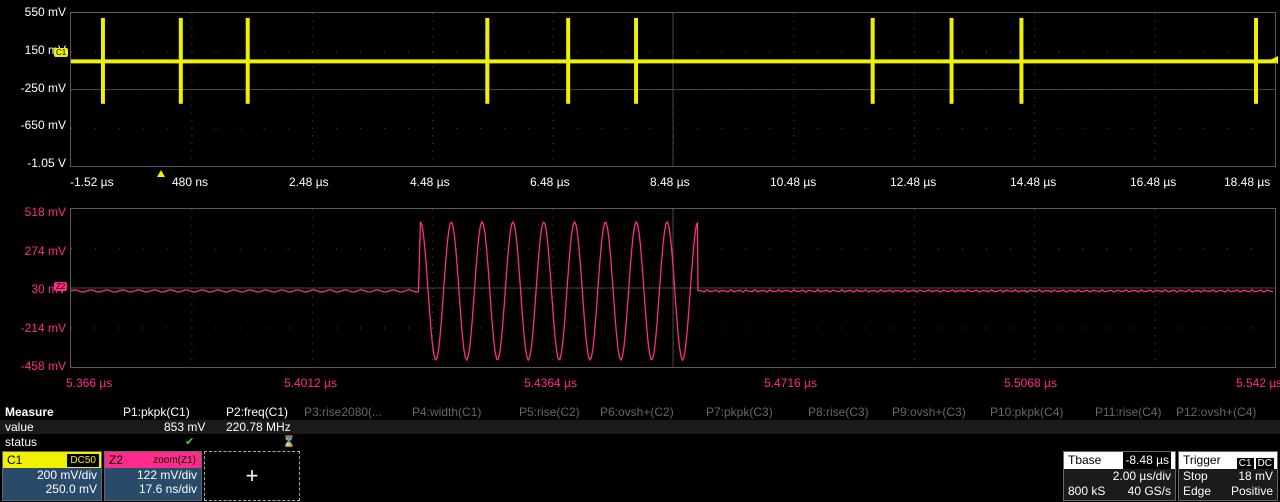 This screenshot has width=1280, height=502. I want to click on status-row-label: status, so click(21, 442).